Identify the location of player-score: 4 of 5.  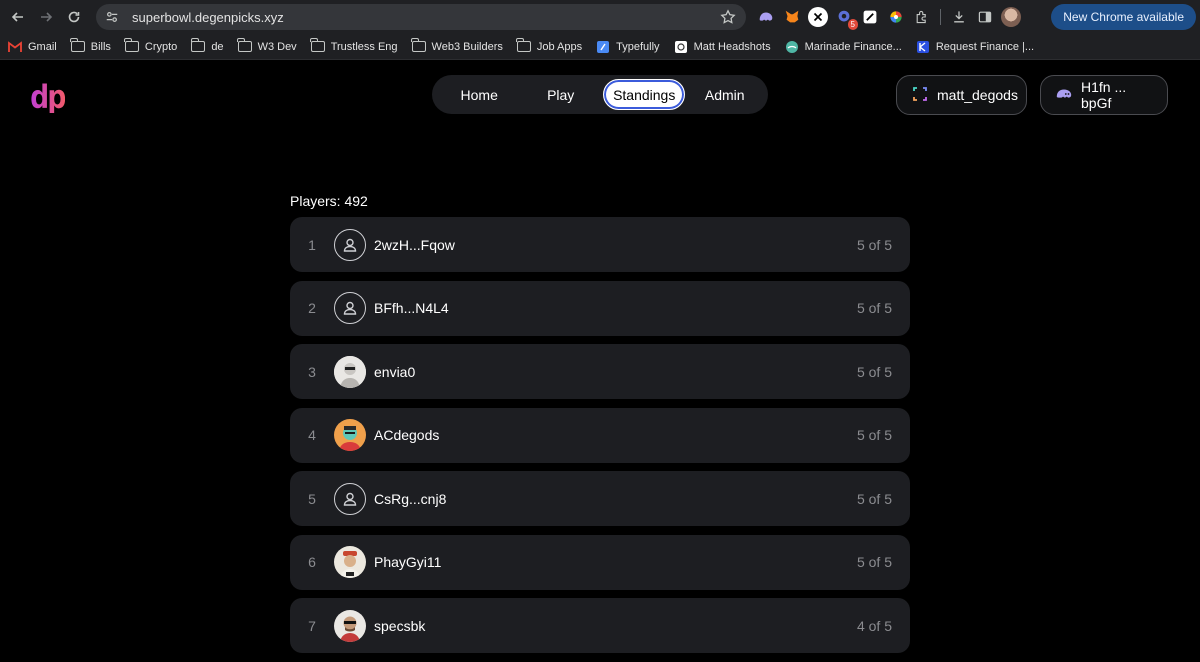
(874, 625).